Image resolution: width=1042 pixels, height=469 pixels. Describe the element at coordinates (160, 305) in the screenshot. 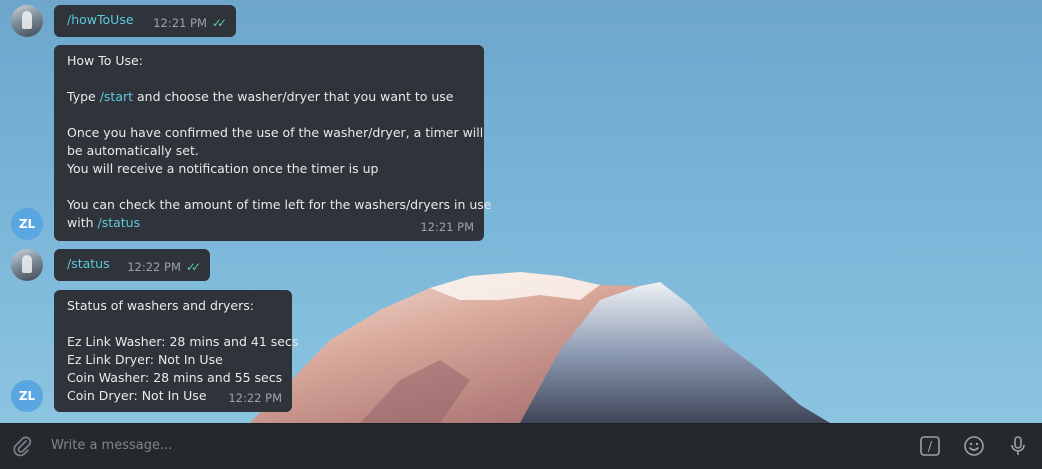

I see `message-line: Status of washers and dryers:` at that location.